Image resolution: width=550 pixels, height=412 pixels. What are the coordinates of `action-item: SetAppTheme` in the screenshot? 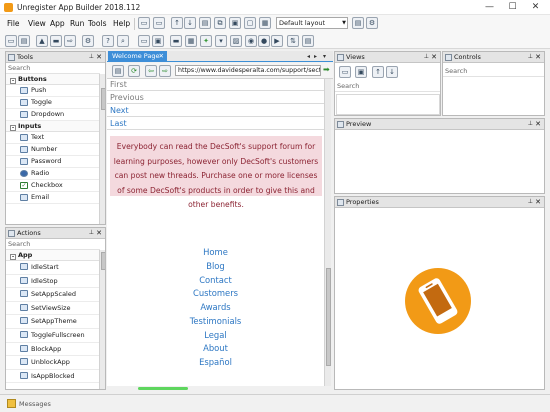 It's located at (53, 322).